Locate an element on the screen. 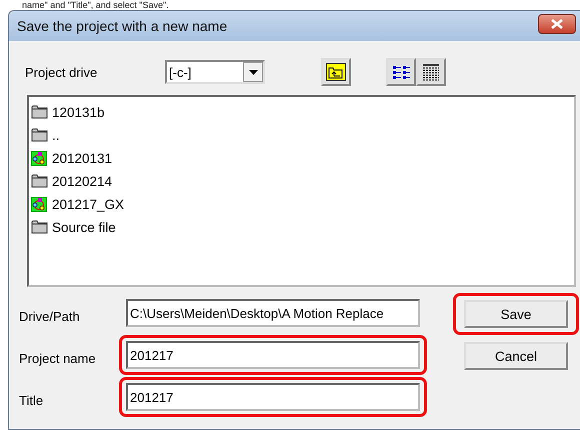 The image size is (580, 430). dropdown-arrow-icon is located at coordinates (253, 72).